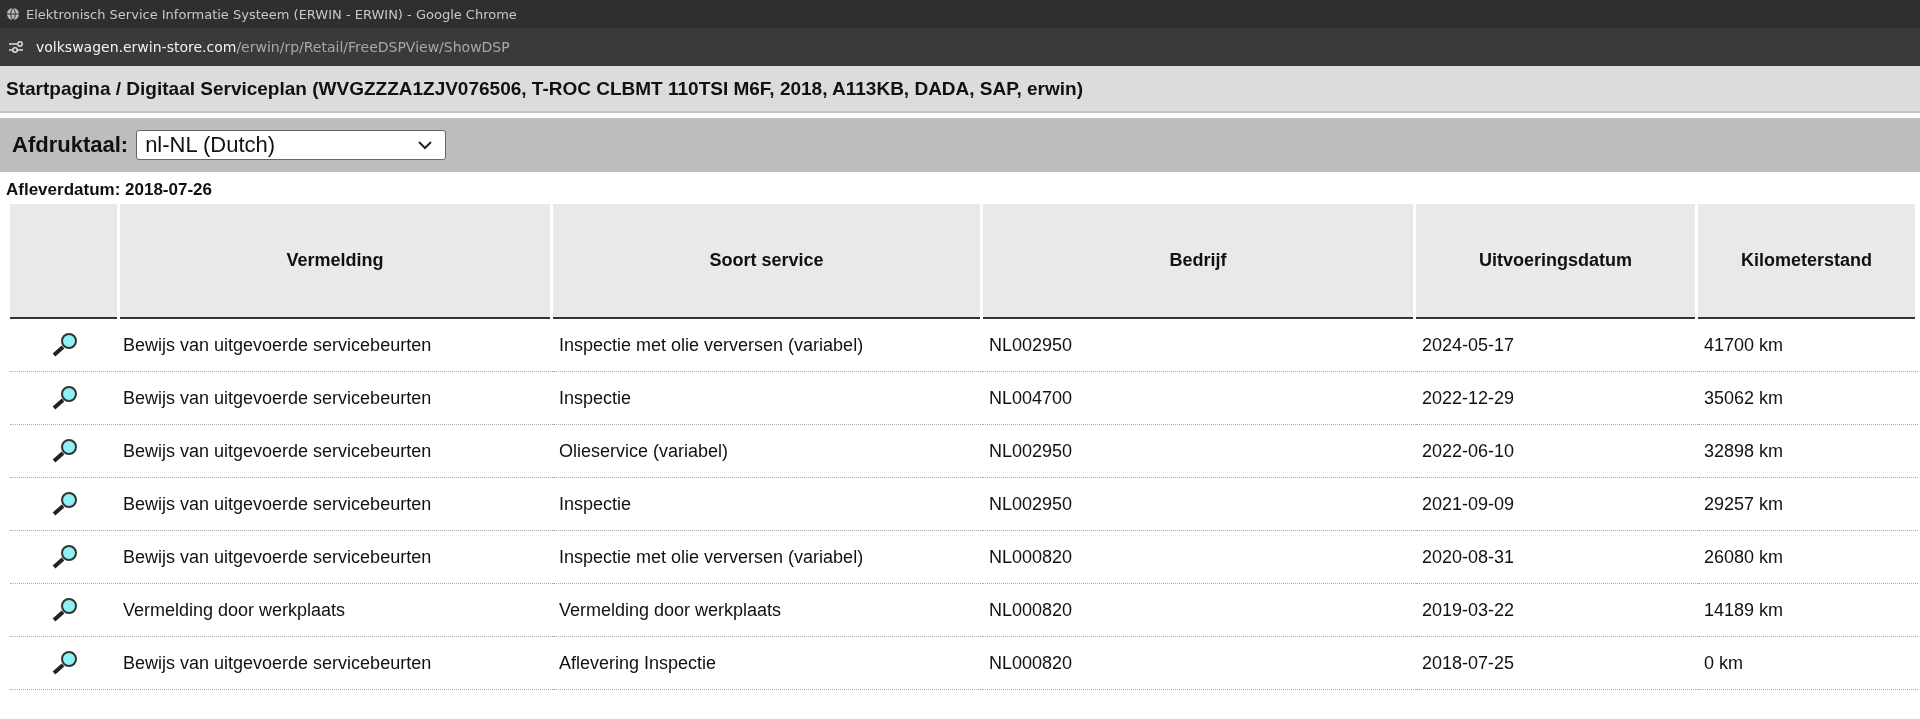 The height and width of the screenshot is (719, 1920). I want to click on table-cell: 32898 km, so click(1808, 451).